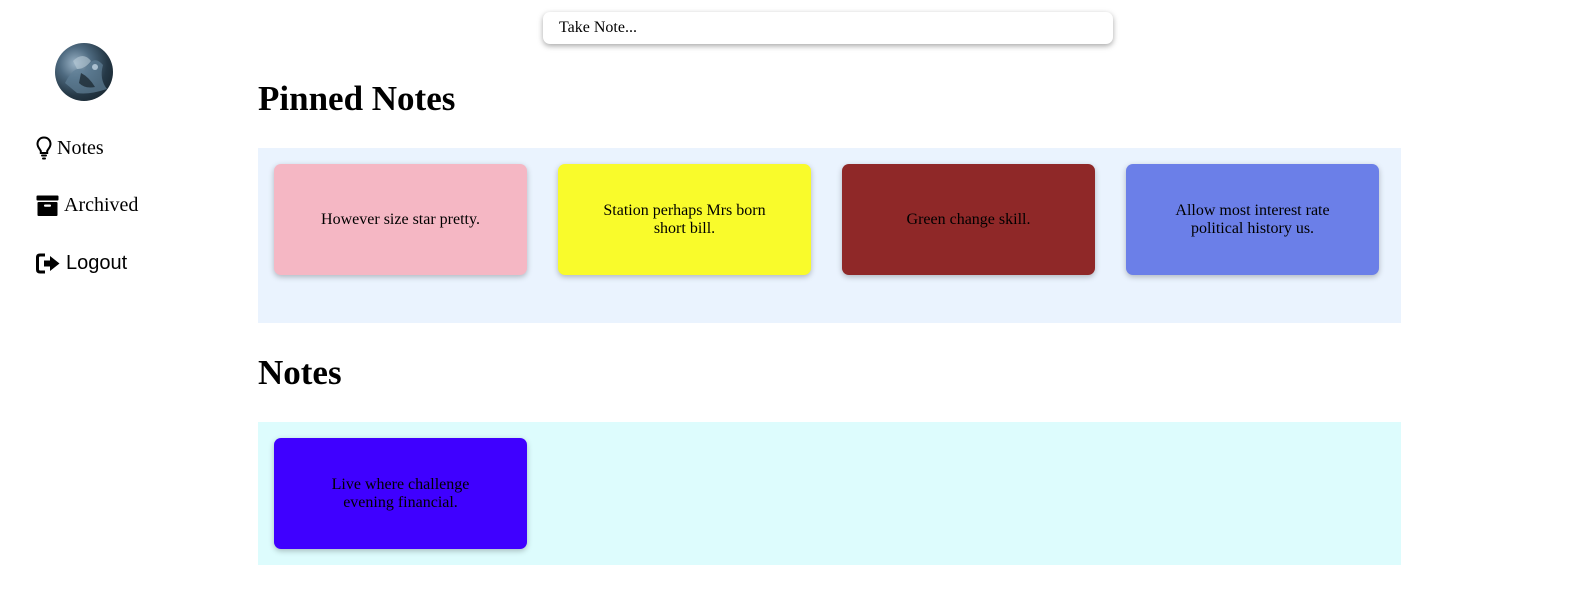  I want to click on note-card: Live where challenge evening financial., so click(400, 493).